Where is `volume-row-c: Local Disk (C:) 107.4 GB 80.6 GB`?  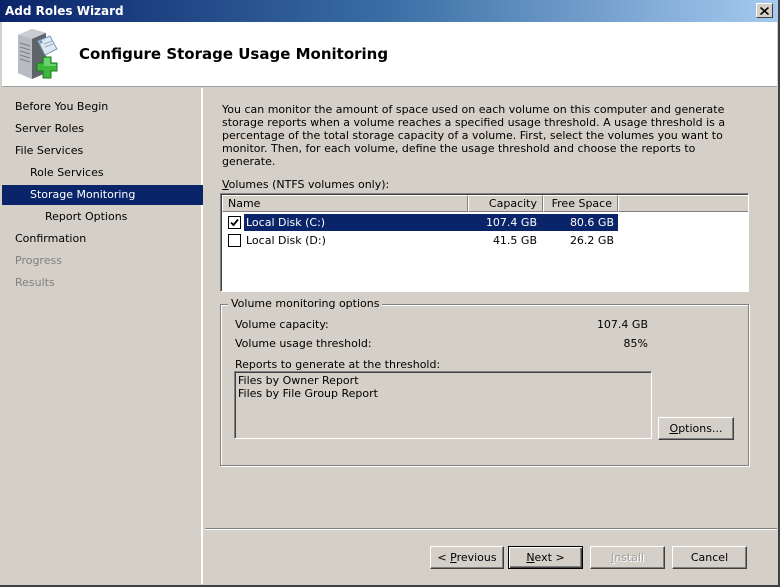 volume-row-c: Local Disk (C:) 107.4 GB 80.6 GB is located at coordinates (420, 222).